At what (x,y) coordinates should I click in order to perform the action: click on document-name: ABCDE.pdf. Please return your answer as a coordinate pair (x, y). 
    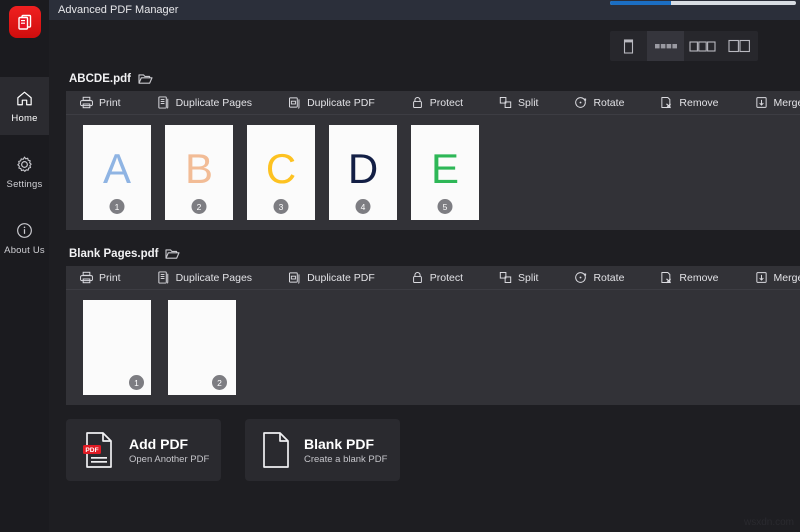
    Looking at the image, I should click on (100, 78).